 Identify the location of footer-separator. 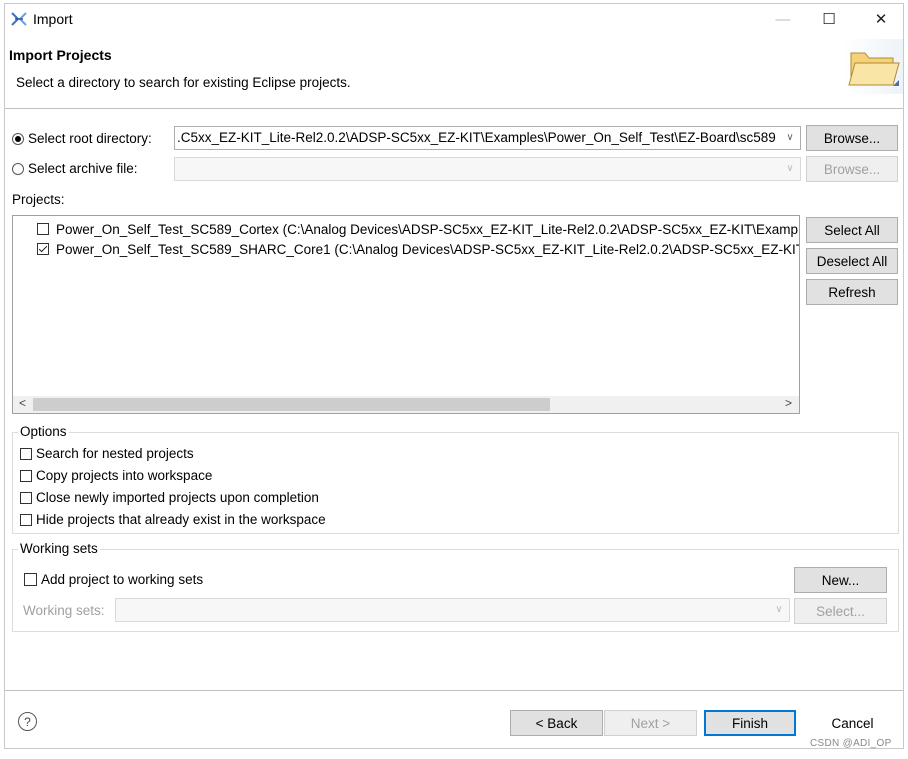
(454, 690).